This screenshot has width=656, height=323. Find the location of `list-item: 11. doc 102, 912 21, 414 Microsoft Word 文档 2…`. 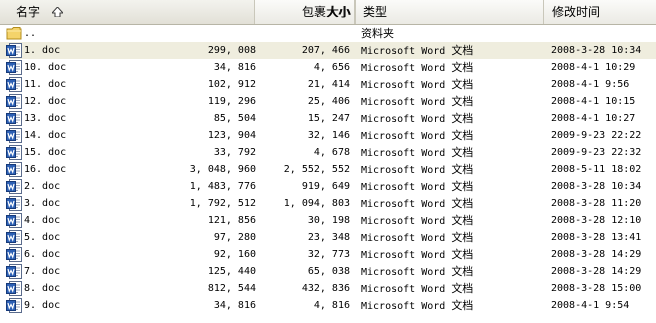

list-item: 11. doc 102, 912 21, 414 Microsoft Word 文档 2… is located at coordinates (328, 84).